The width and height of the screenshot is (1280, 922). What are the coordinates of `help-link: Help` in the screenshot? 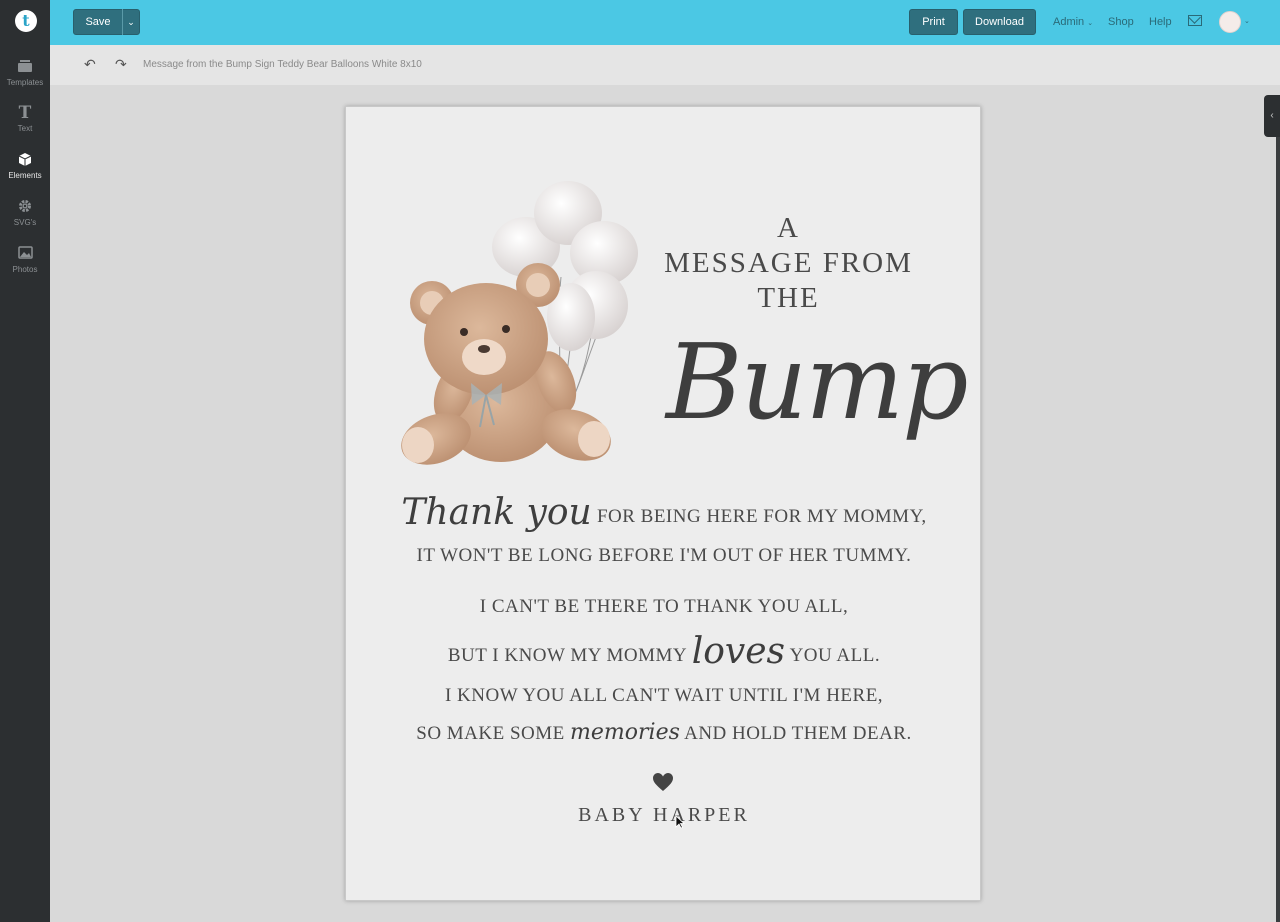 It's located at (1160, 22).